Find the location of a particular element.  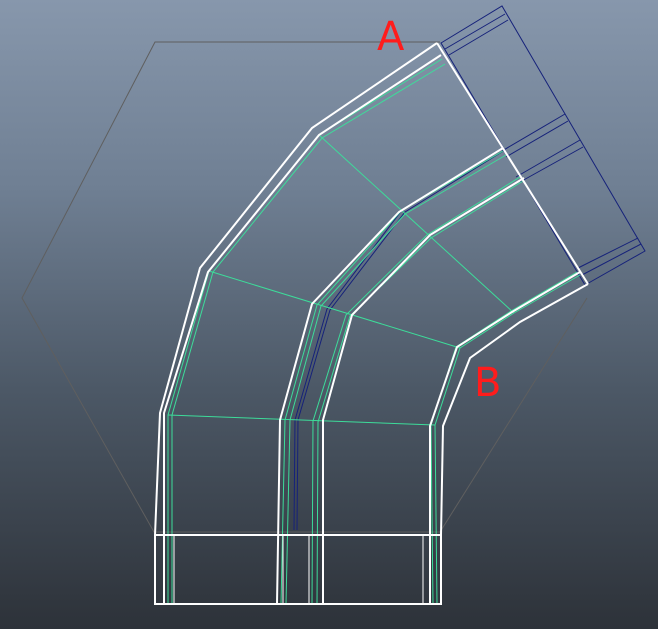

label-b: B is located at coordinates (487, 383).